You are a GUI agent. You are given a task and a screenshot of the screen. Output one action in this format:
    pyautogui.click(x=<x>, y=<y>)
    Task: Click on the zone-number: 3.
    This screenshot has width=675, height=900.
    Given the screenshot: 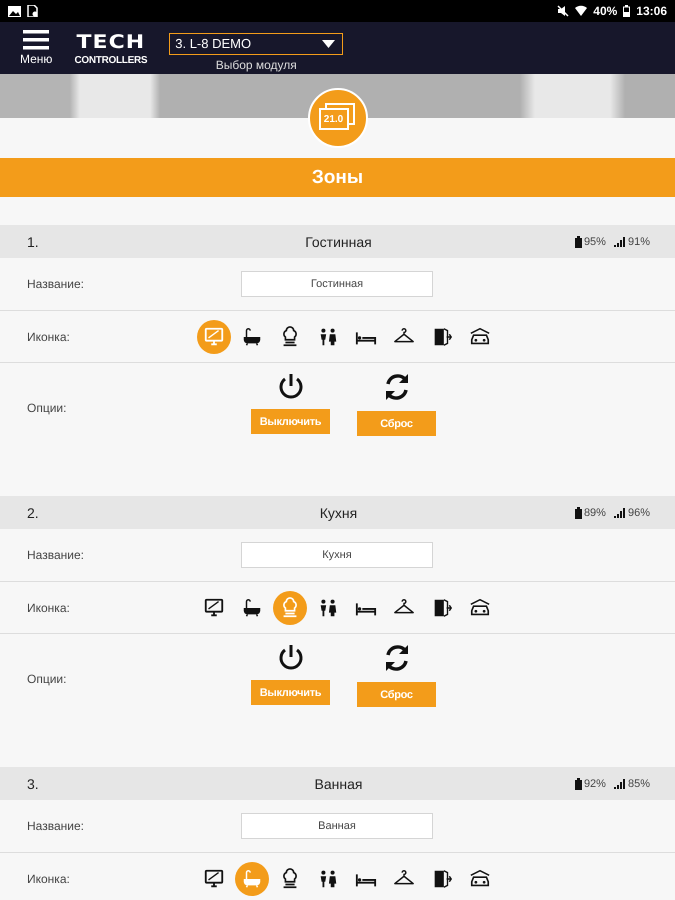 What is the action you would take?
    pyautogui.click(x=33, y=784)
    